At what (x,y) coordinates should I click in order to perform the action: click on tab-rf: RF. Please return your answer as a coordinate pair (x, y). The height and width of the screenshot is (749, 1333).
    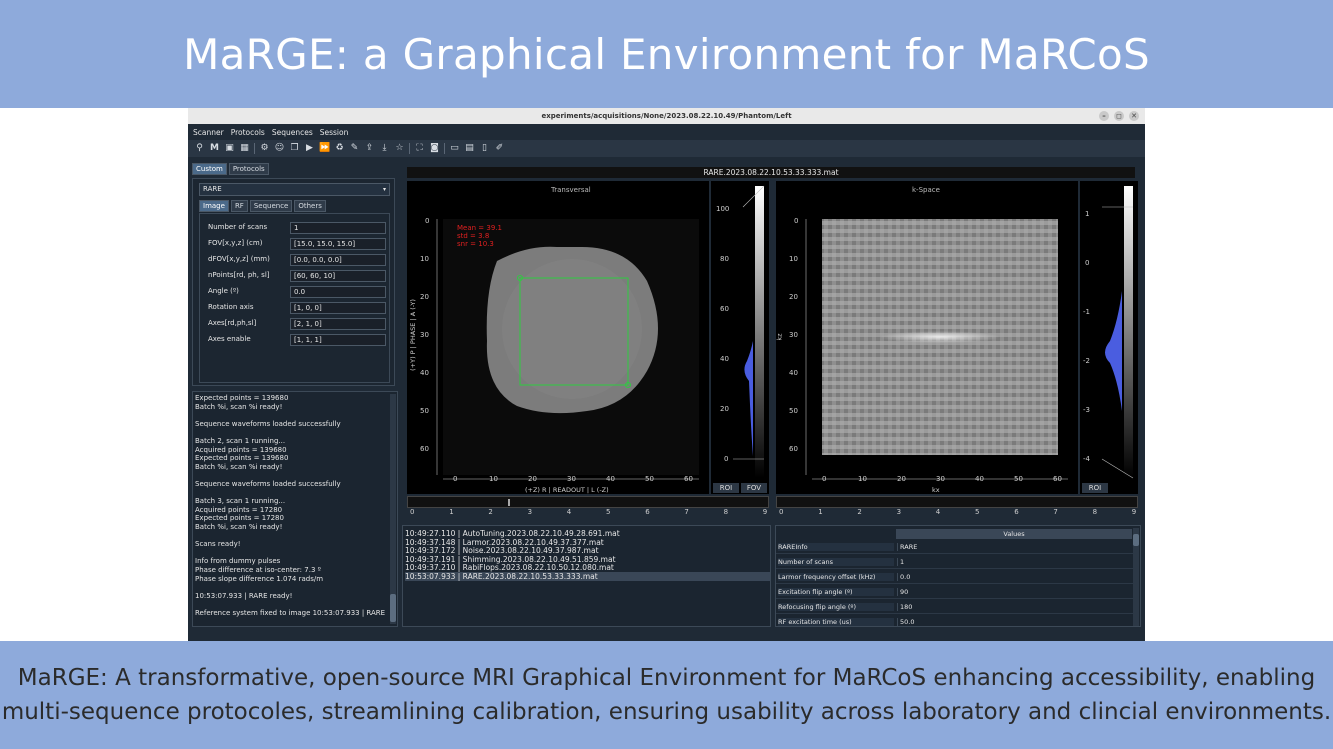
    Looking at the image, I should click on (239, 206).